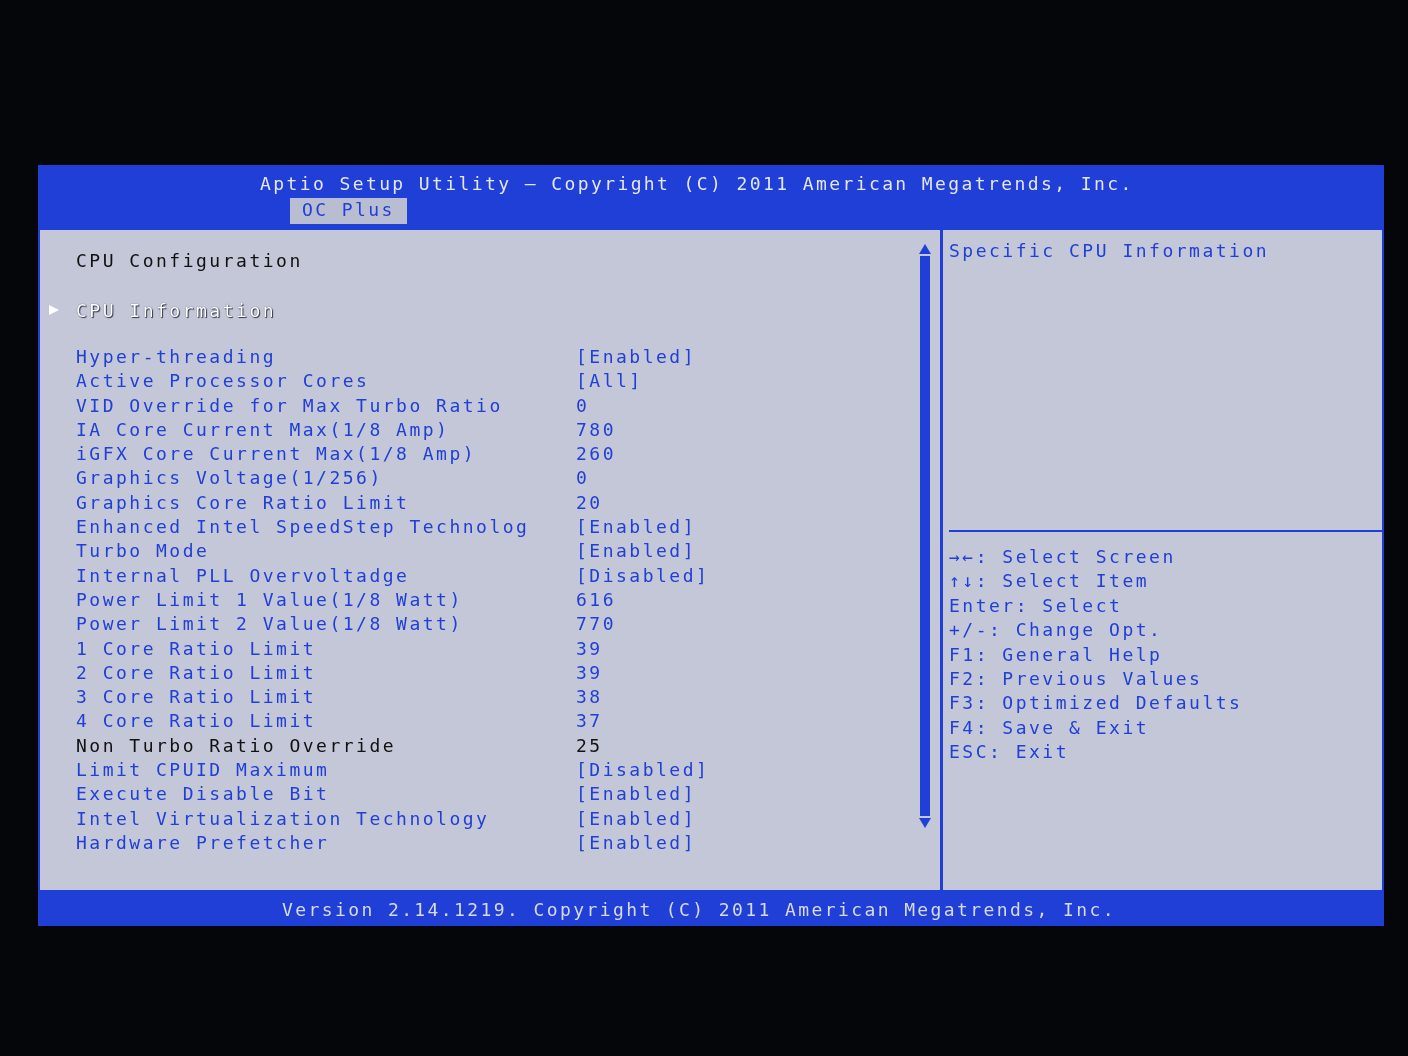 The height and width of the screenshot is (1056, 1408). Describe the element at coordinates (1050, 582) in the screenshot. I see `key-hint: ↑↓: Select Item` at that location.